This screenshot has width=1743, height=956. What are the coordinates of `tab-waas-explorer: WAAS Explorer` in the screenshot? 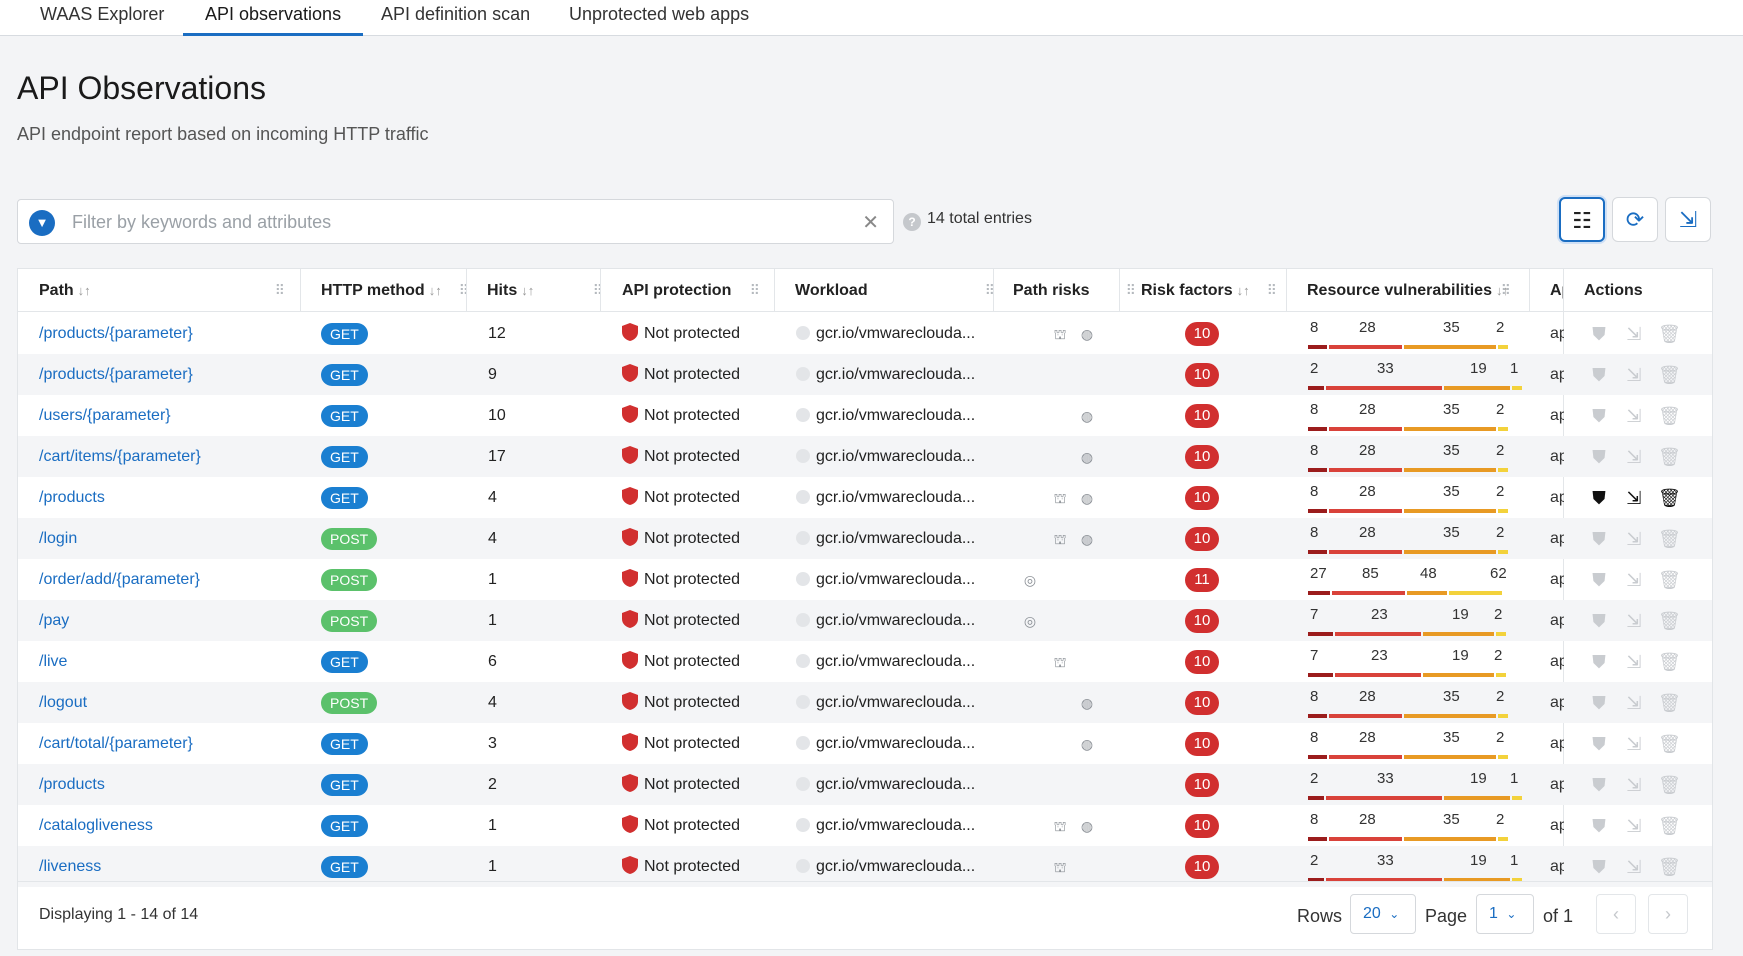 It's located at (102, 18).